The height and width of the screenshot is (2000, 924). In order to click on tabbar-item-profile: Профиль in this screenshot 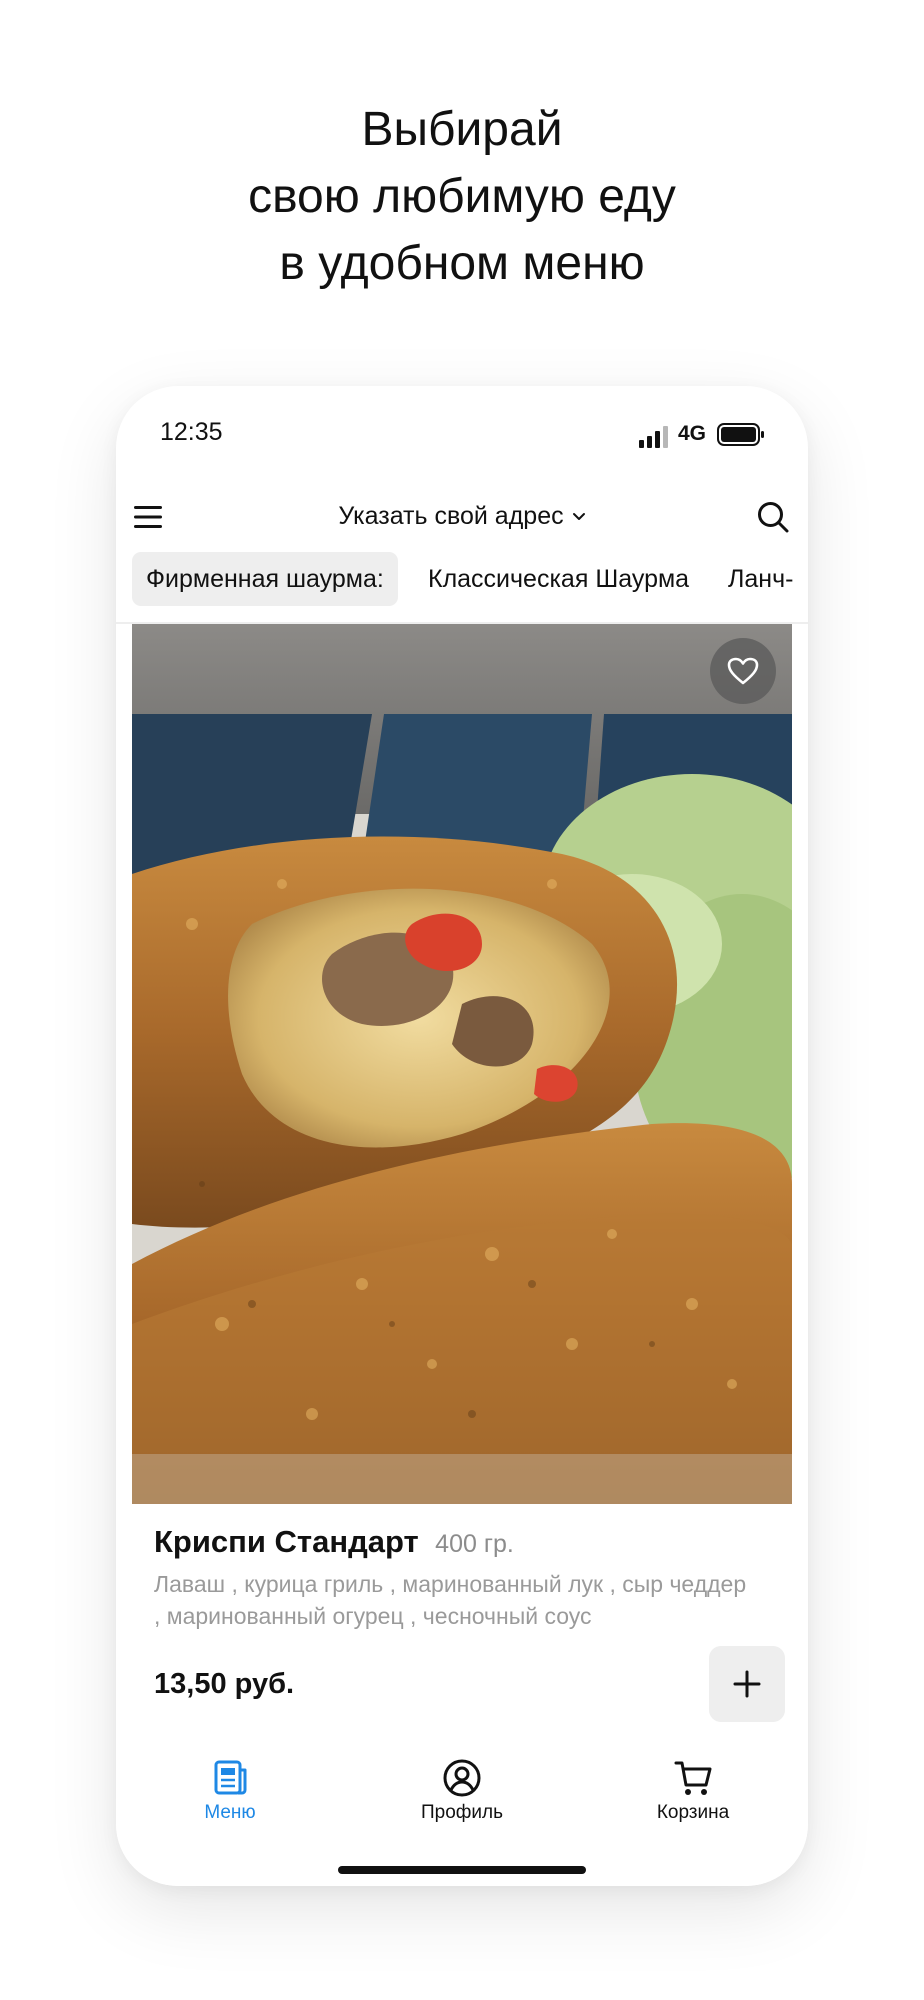, I will do `click(462, 1791)`.